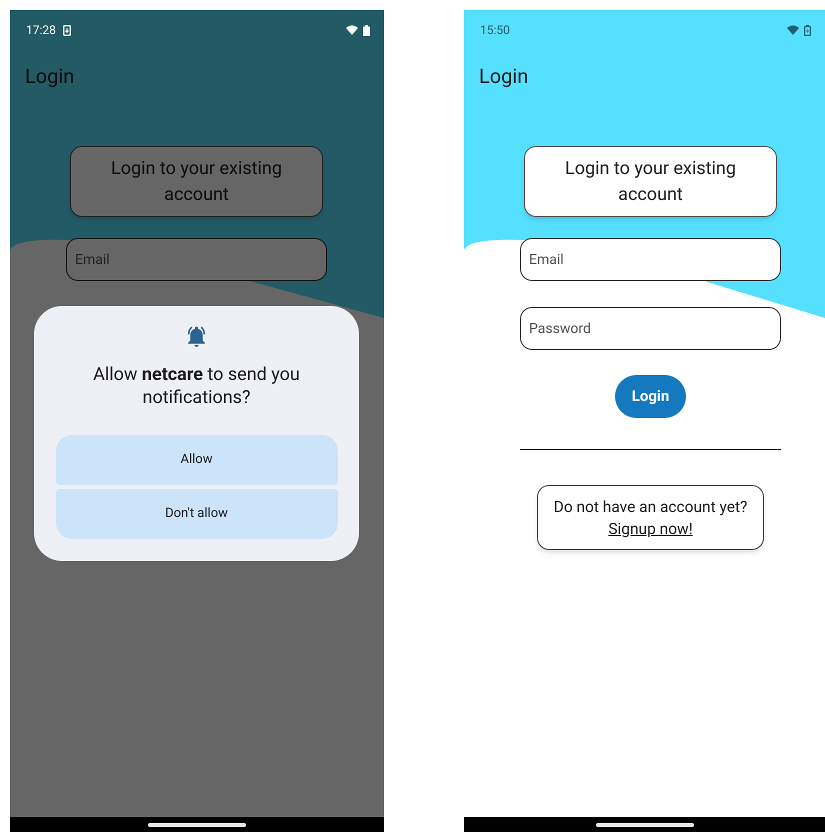 The image size is (825, 832). Describe the element at coordinates (650, 529) in the screenshot. I see `signup-link: Signup now!` at that location.